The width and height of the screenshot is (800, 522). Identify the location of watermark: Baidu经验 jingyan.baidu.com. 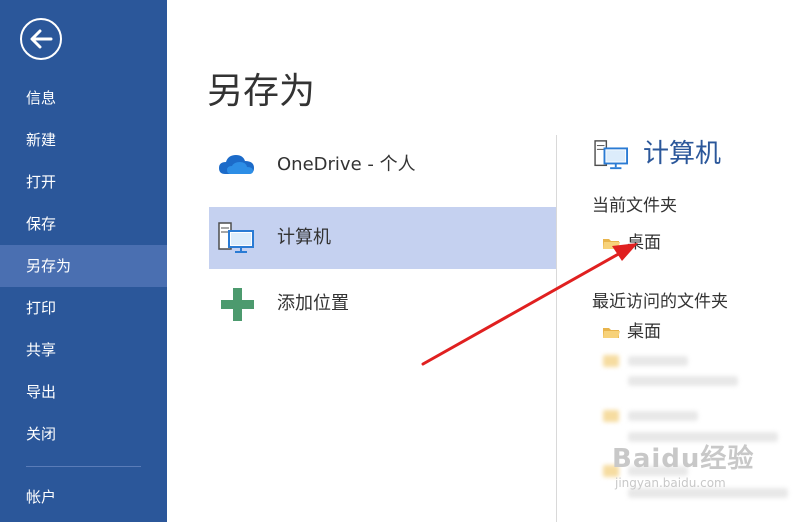
(683, 464).